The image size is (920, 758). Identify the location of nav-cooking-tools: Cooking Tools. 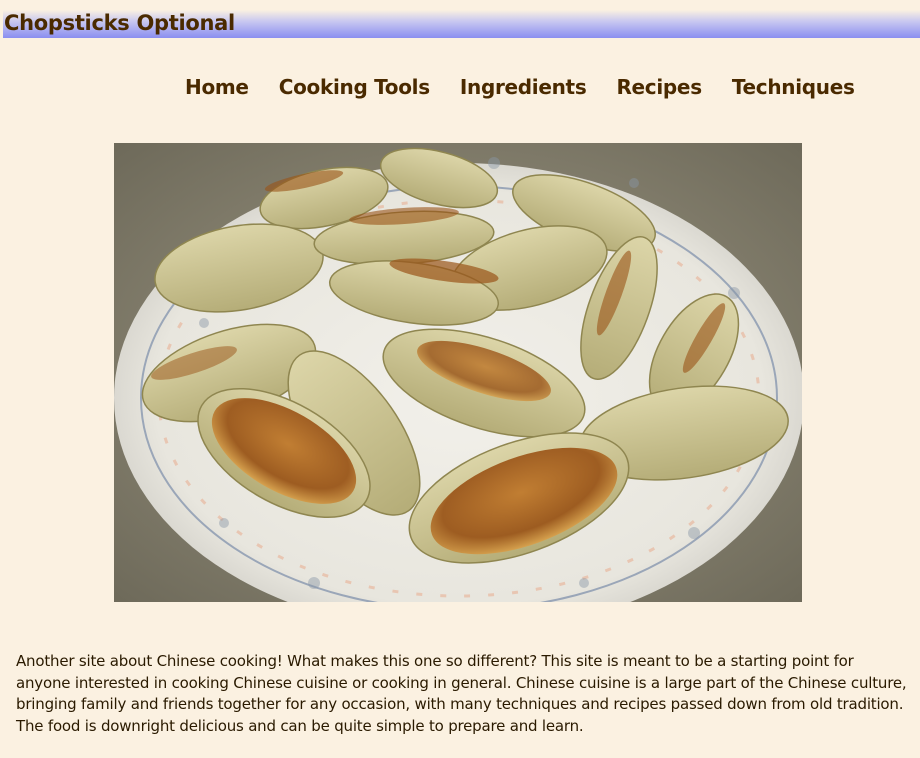
(354, 87).